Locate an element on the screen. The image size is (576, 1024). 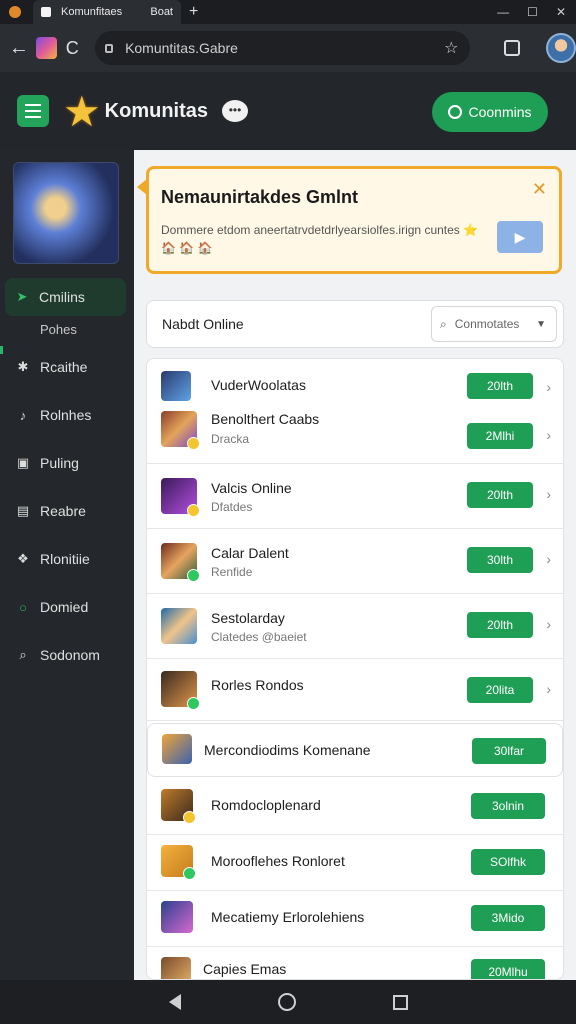
profile-avatar is located at coordinates (561, 48).